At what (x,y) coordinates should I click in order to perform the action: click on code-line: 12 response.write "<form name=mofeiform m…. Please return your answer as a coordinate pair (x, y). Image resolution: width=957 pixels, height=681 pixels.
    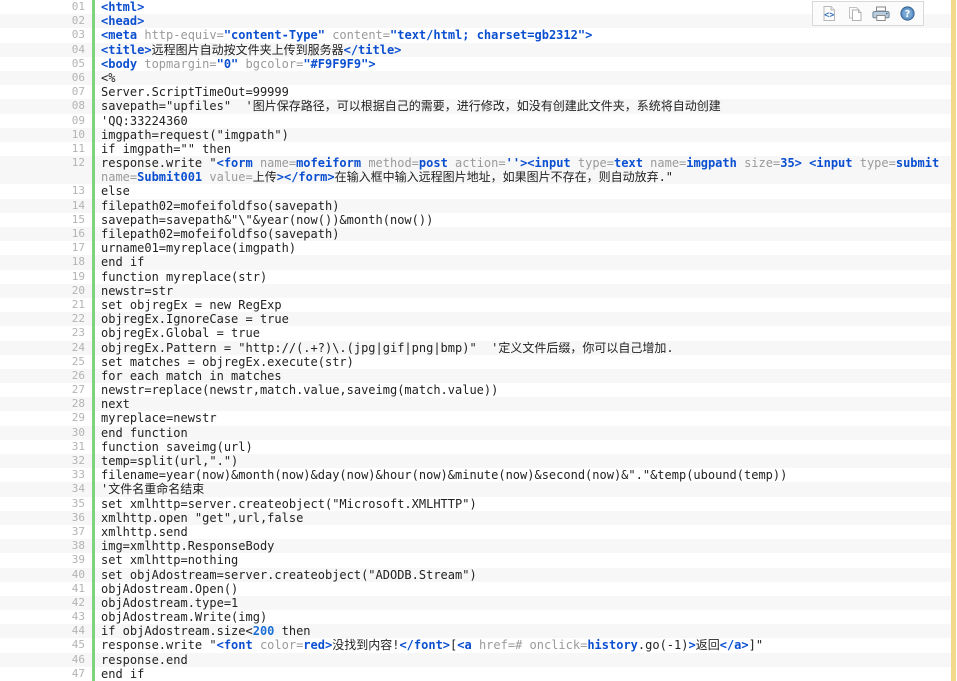
    Looking at the image, I should click on (475, 170).